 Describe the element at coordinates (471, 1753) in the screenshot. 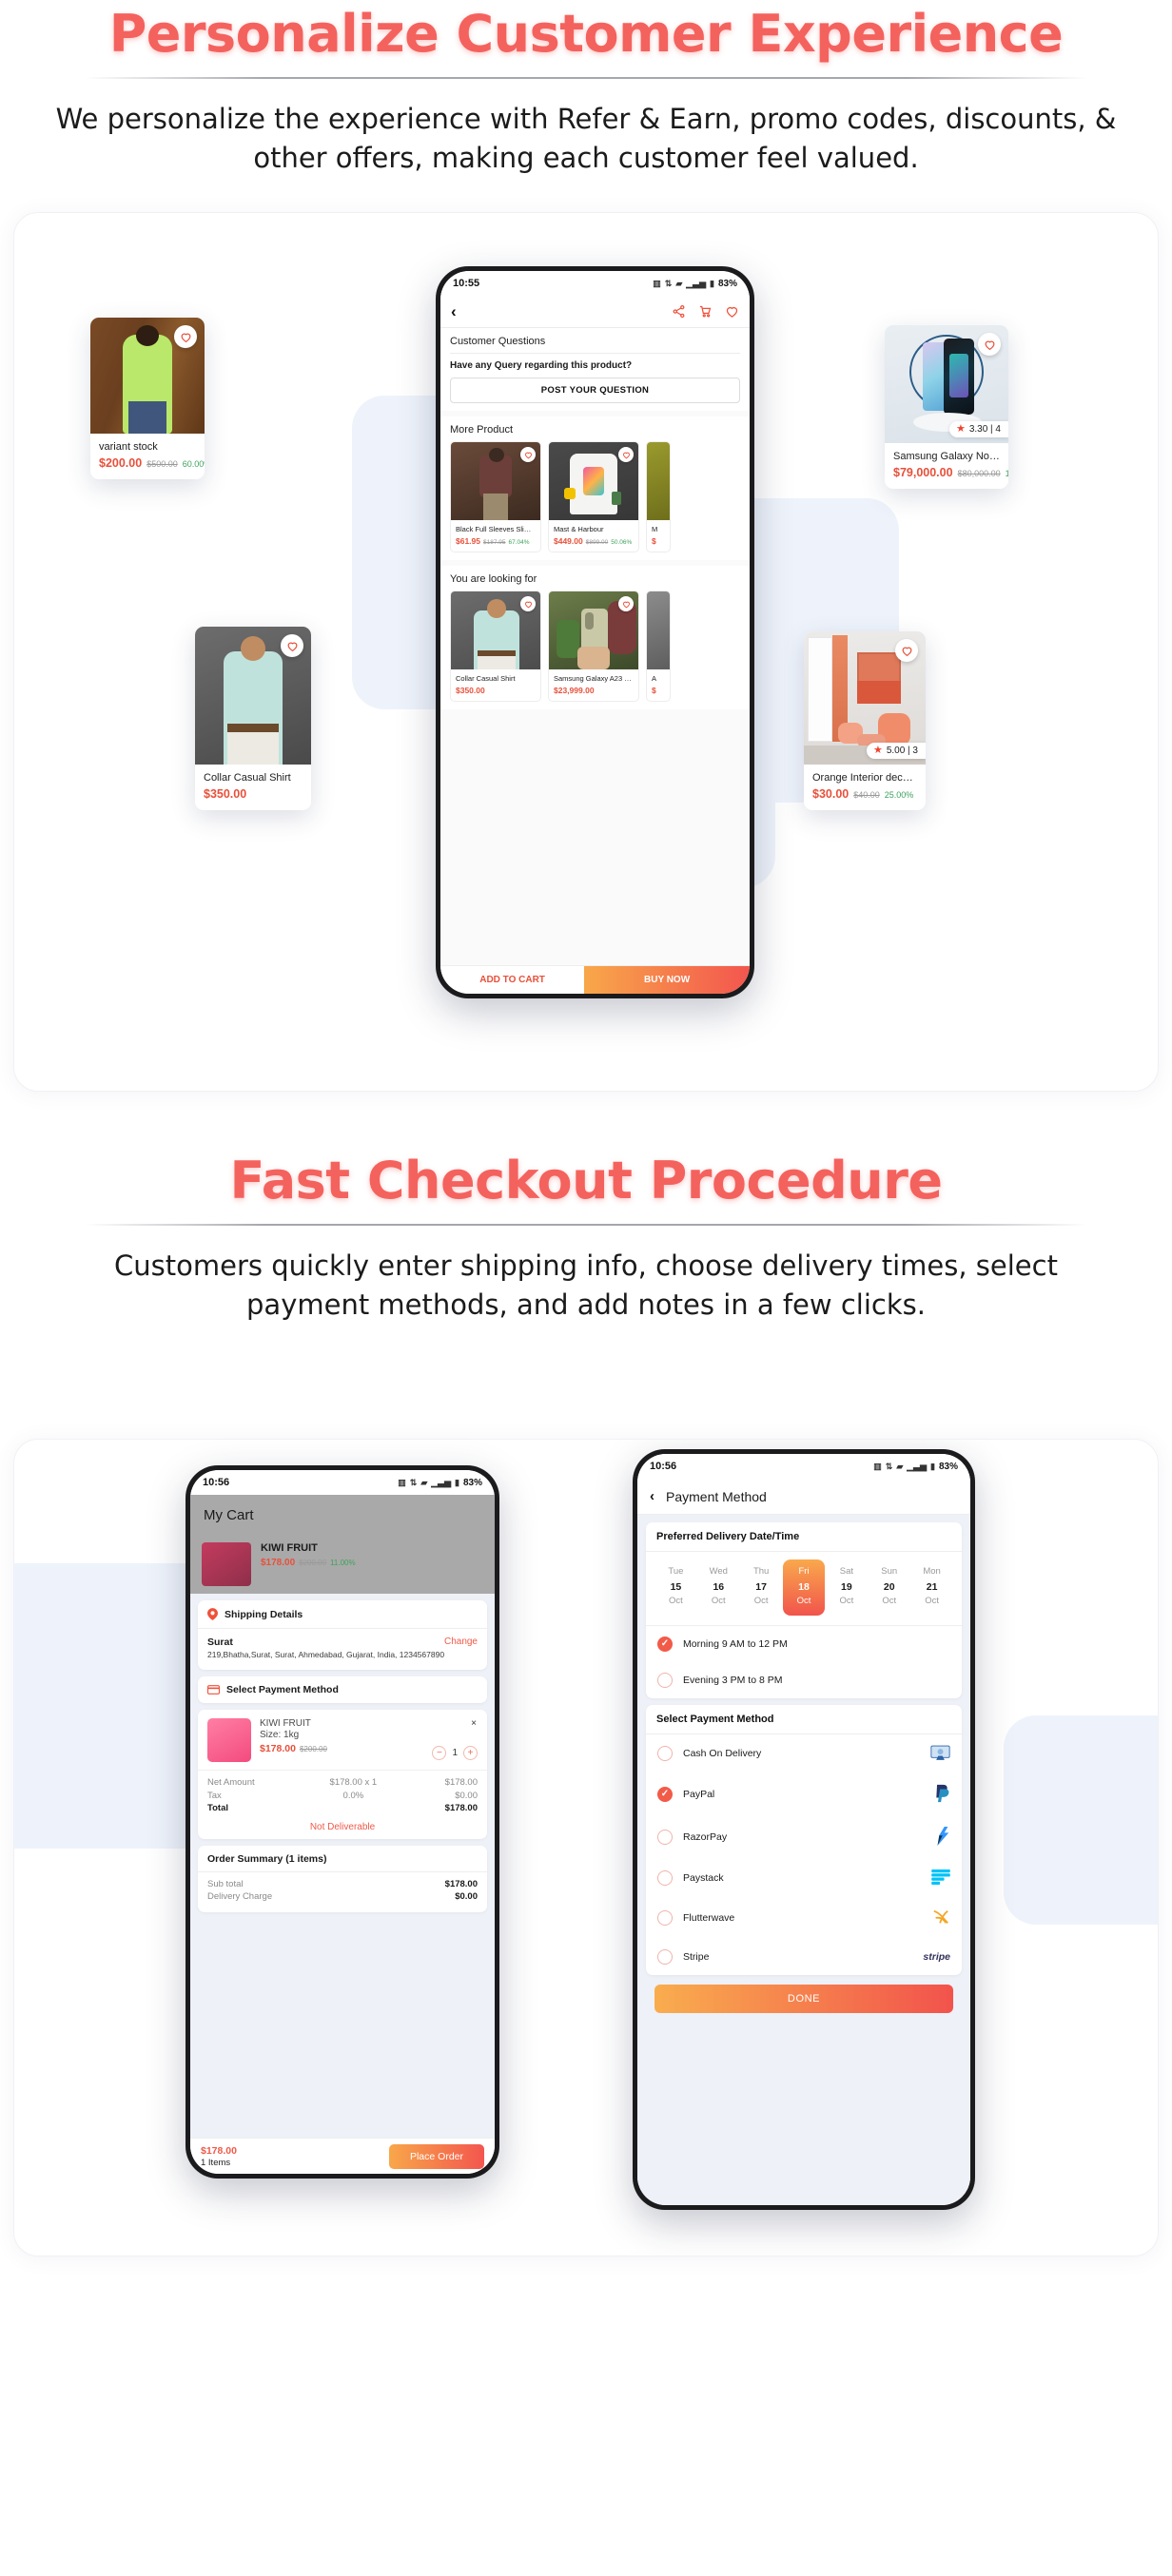

I see `increase-quantity-button: +` at that location.